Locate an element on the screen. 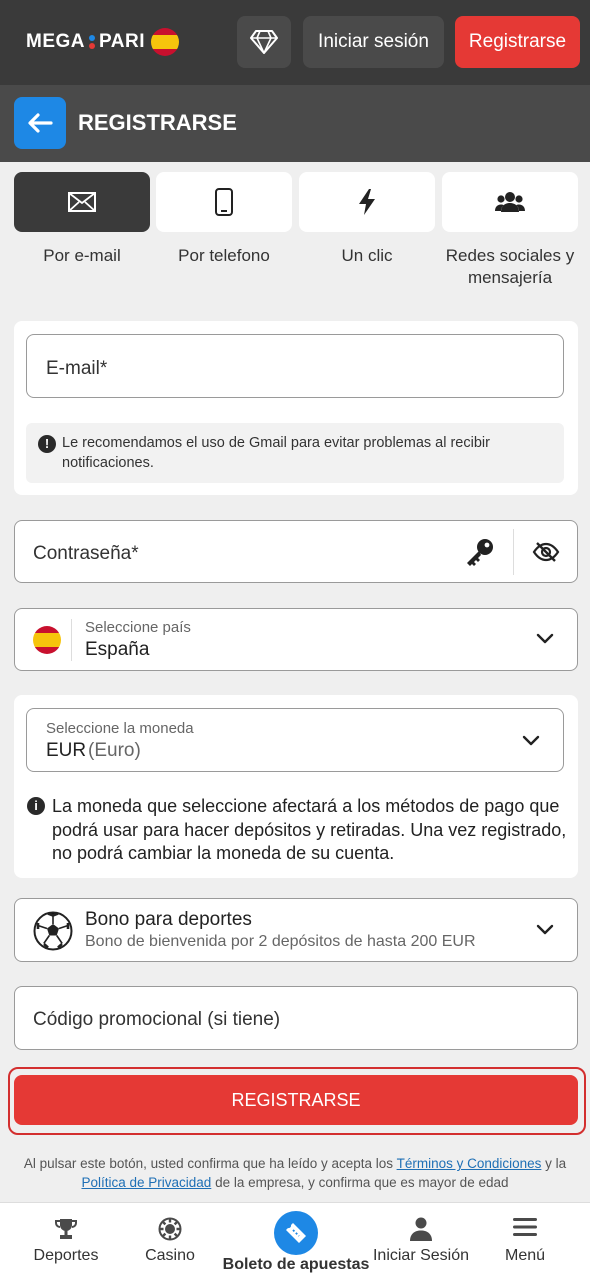 The image size is (590, 1280). logo-text-right: PARI is located at coordinates (122, 41).